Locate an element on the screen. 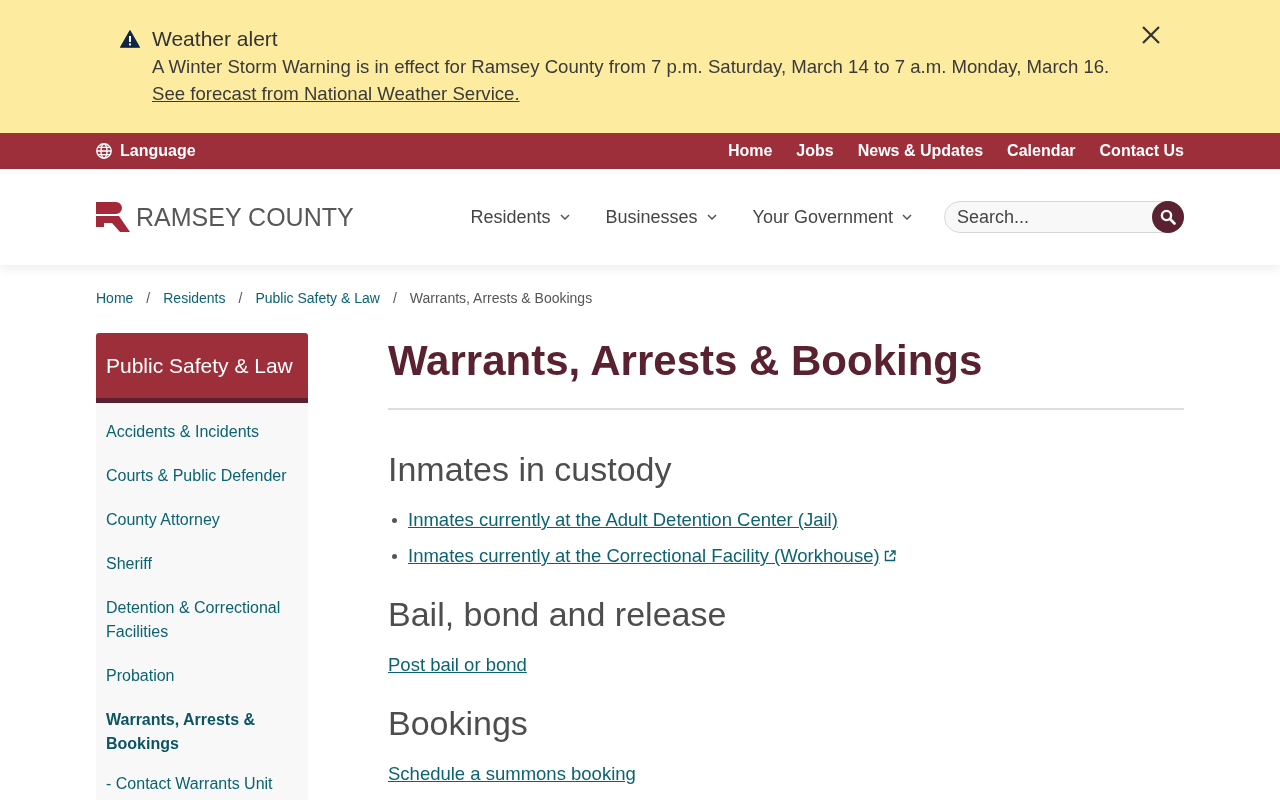 This screenshot has width=1280, height=800. forecast-link: See forecast from National Weather Service. is located at coordinates (336, 93).